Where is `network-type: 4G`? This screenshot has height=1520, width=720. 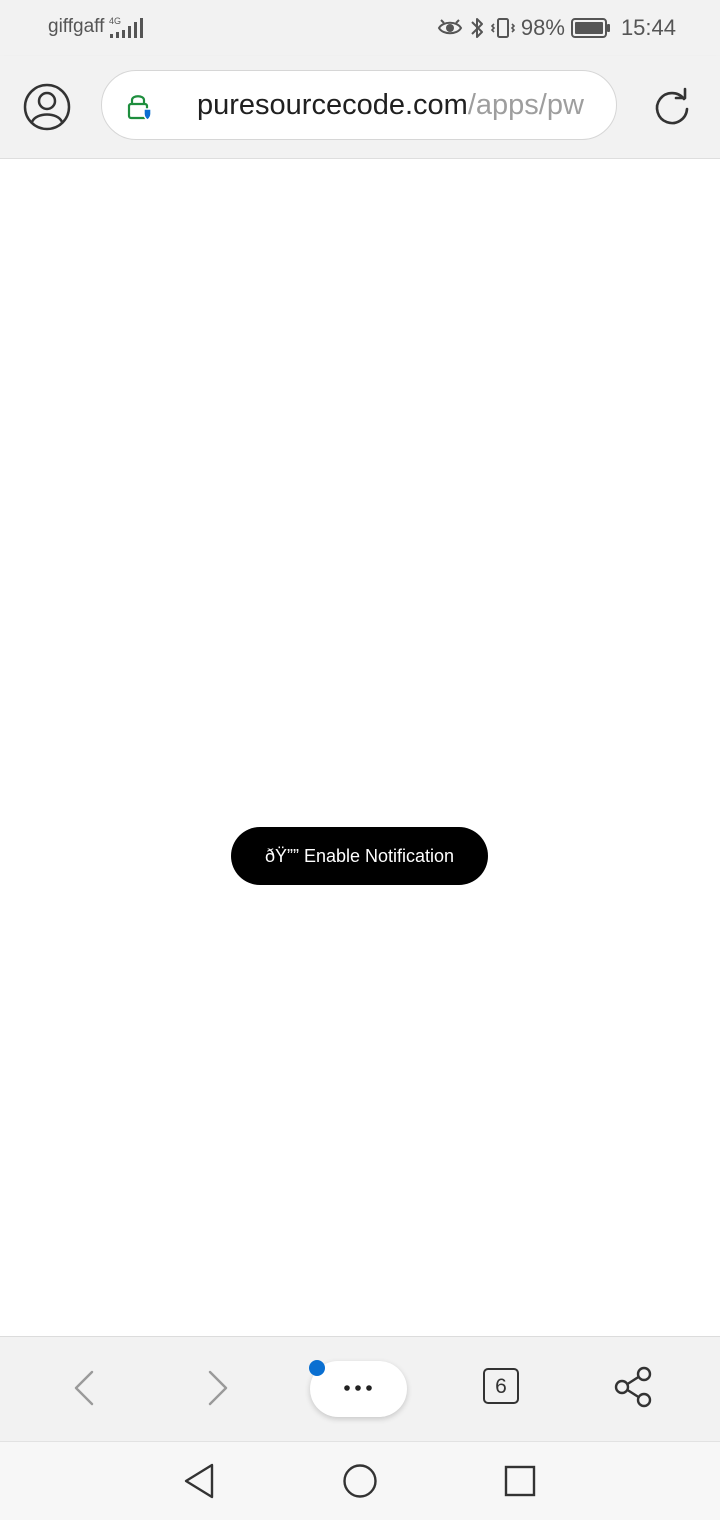
network-type: 4G is located at coordinates (115, 21).